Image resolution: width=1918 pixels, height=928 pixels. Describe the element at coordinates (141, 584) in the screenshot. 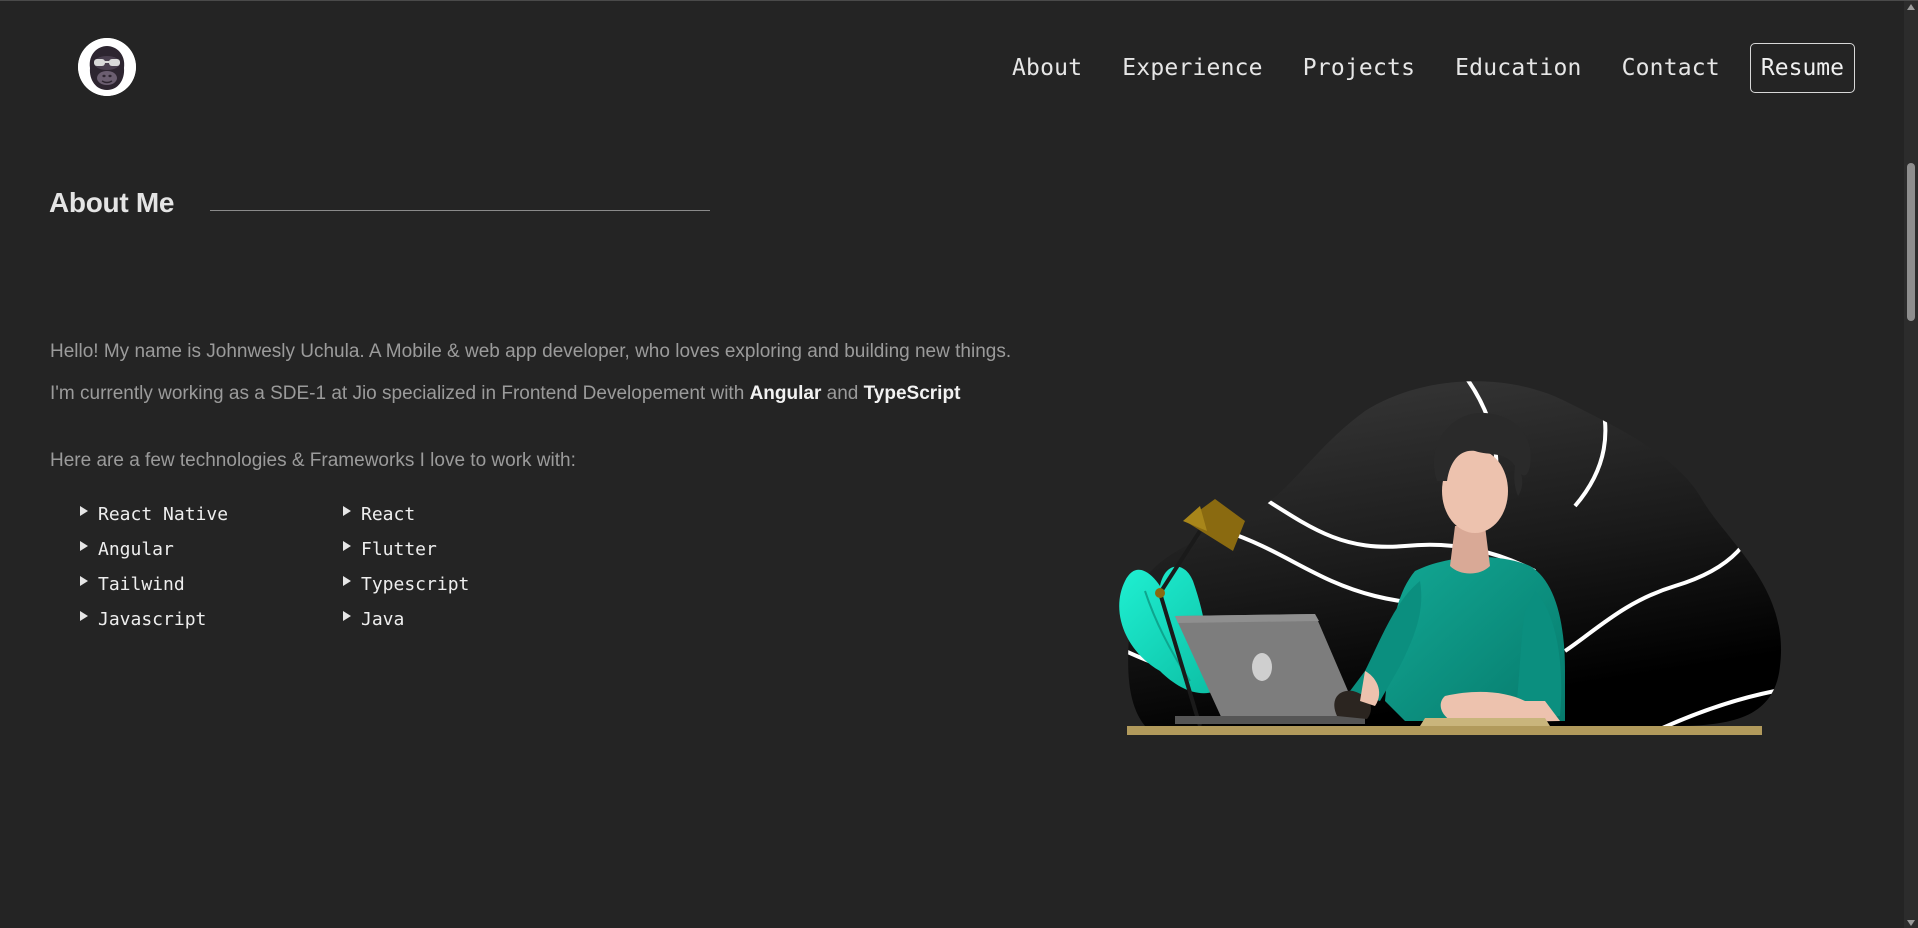

I see `tech-label: Tailwind` at that location.